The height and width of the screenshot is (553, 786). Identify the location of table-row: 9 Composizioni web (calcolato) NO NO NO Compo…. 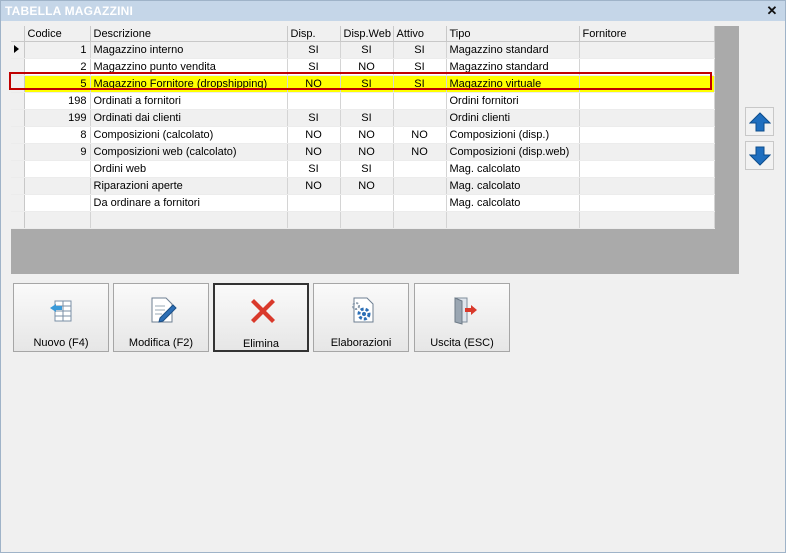
(363, 152).